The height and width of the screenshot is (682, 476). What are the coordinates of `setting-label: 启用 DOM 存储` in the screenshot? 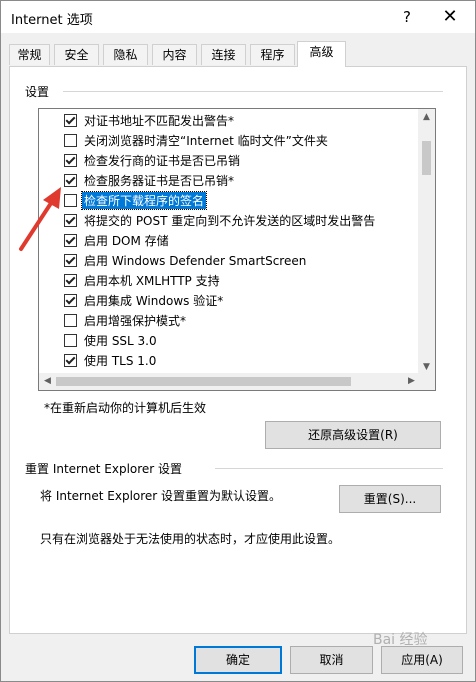 It's located at (126, 241).